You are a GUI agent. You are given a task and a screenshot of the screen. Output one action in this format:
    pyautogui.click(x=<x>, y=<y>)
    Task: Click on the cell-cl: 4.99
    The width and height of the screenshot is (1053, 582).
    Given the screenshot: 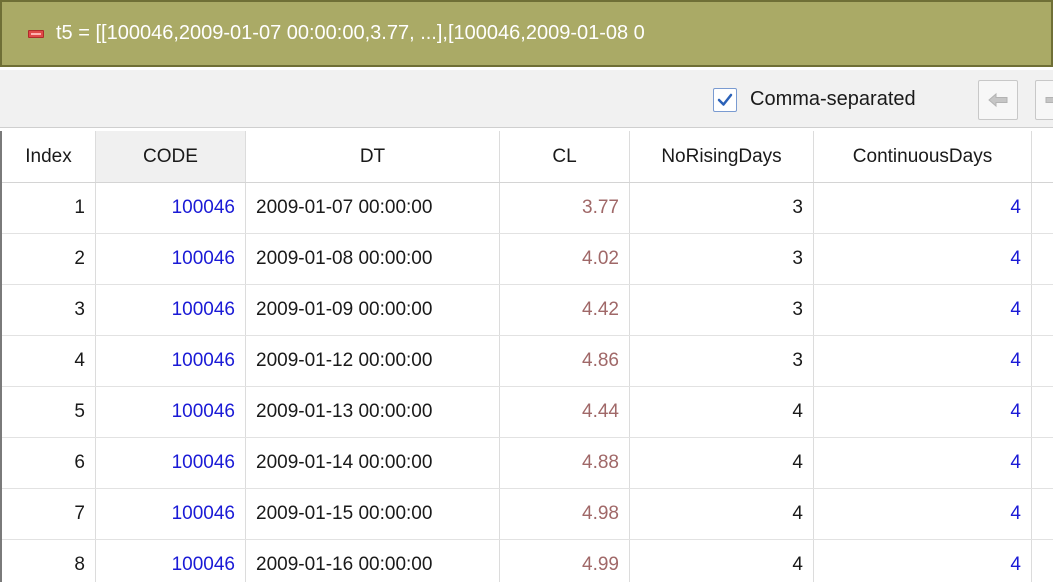 What is the action you would take?
    pyautogui.click(x=565, y=561)
    